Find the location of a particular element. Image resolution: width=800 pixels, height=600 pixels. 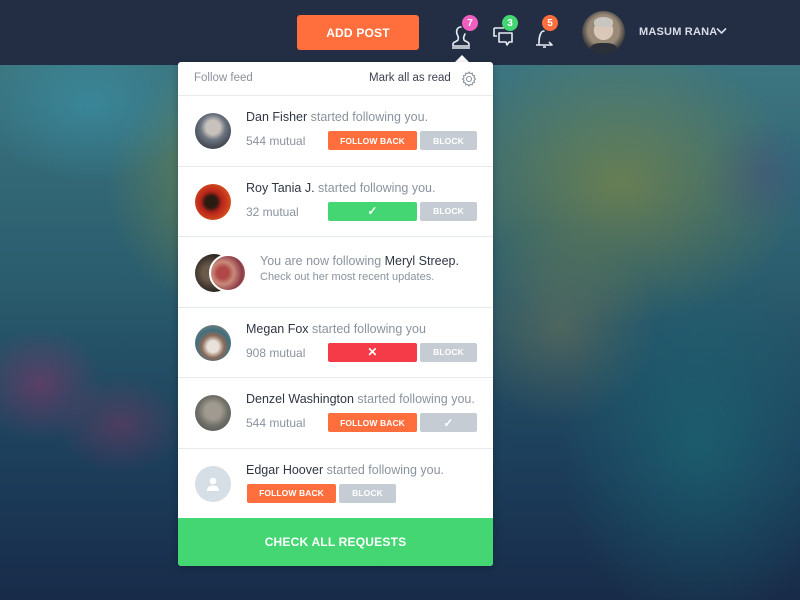

user-name-link: Denzel Washington is located at coordinates (300, 399).